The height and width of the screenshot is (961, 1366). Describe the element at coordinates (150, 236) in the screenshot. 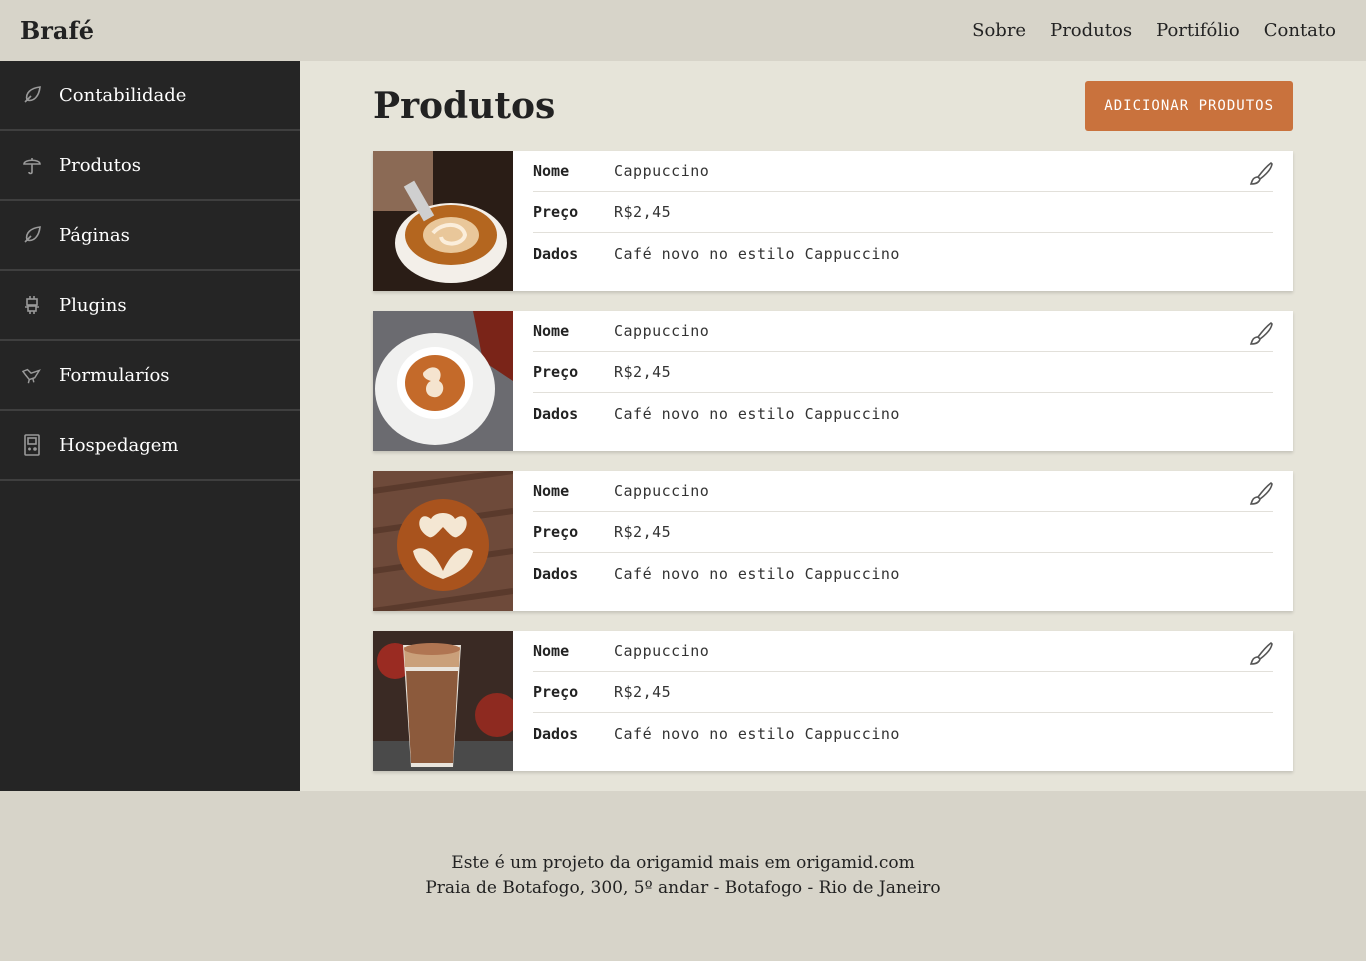

I see `sidebar-item-paginas: Páginas` at that location.